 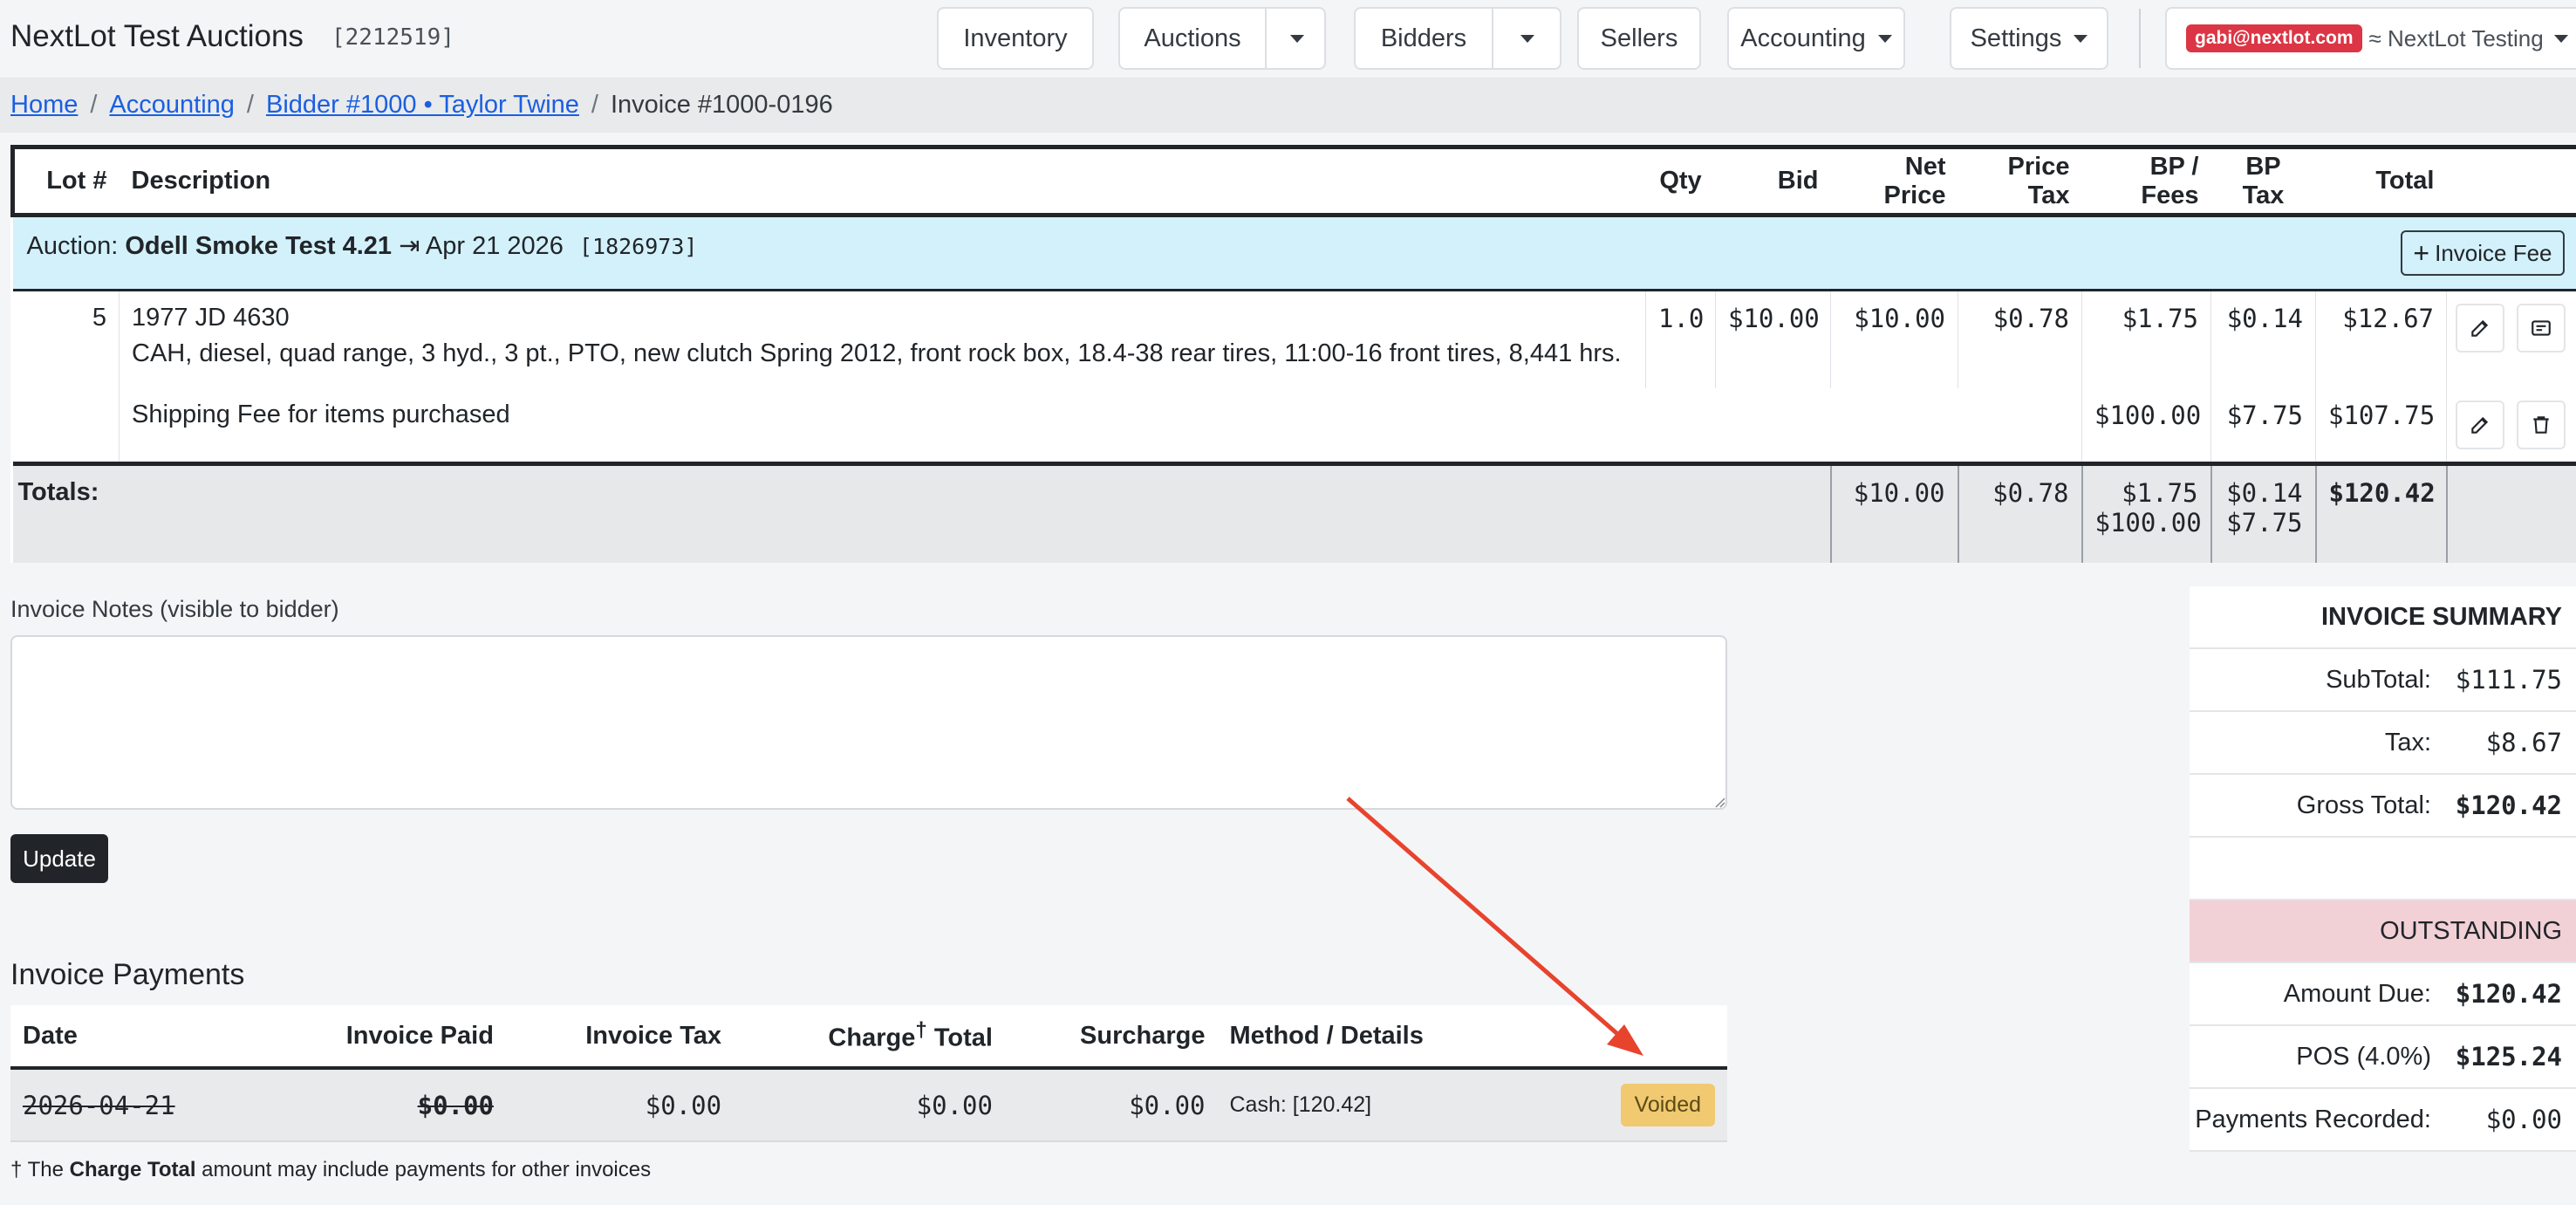 What do you see at coordinates (638, 246) in the screenshot?
I see `auction-id: [1826973]` at bounding box center [638, 246].